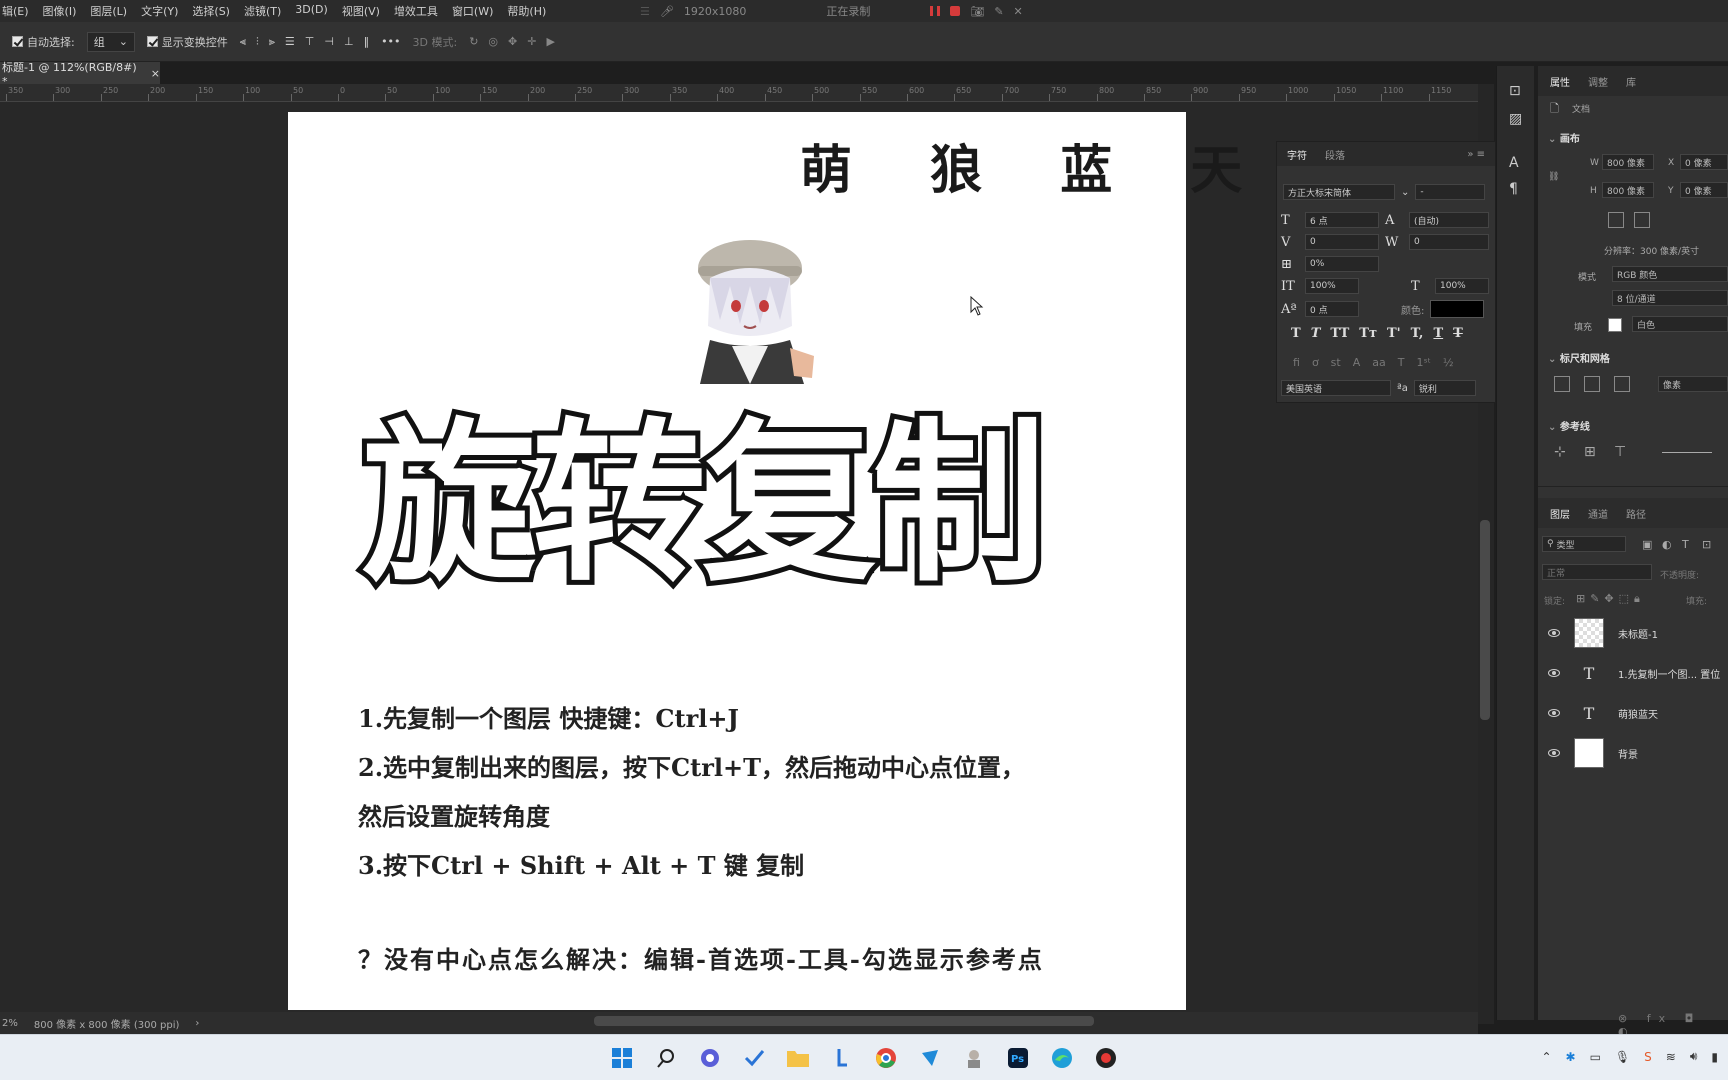  What do you see at coordinates (1401, 362) in the screenshot?
I see `ordinal-icon: T` at bounding box center [1401, 362].